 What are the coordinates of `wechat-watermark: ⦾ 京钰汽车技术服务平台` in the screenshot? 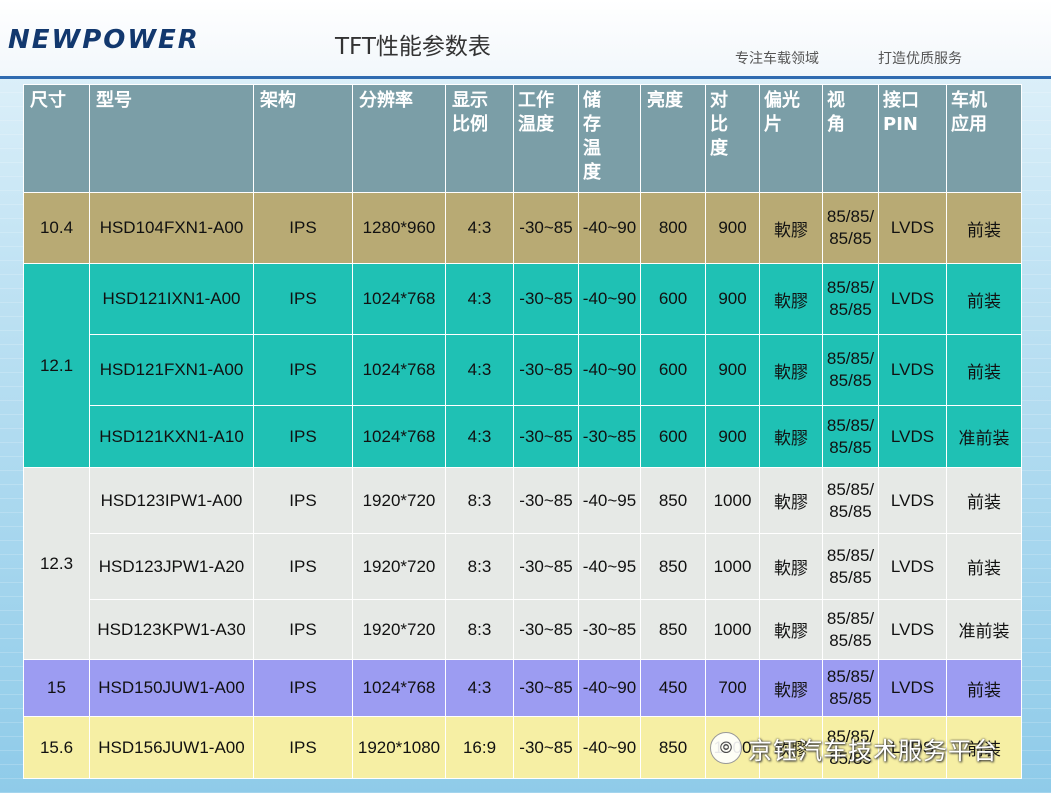 It's located at (854, 748).